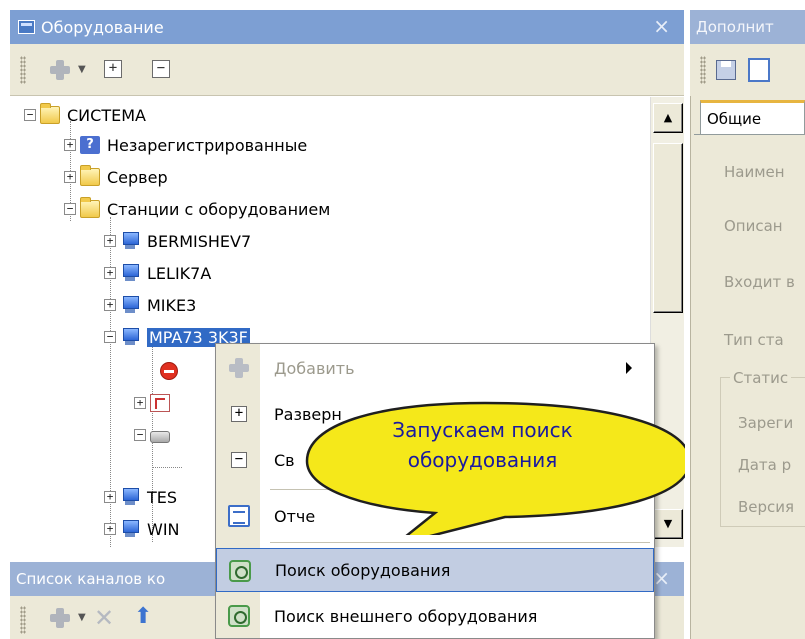 This screenshot has width=805, height=639. Describe the element at coordinates (347, 27) in the screenshot. I see `equipment-panel-title: Оборудование ×` at that location.